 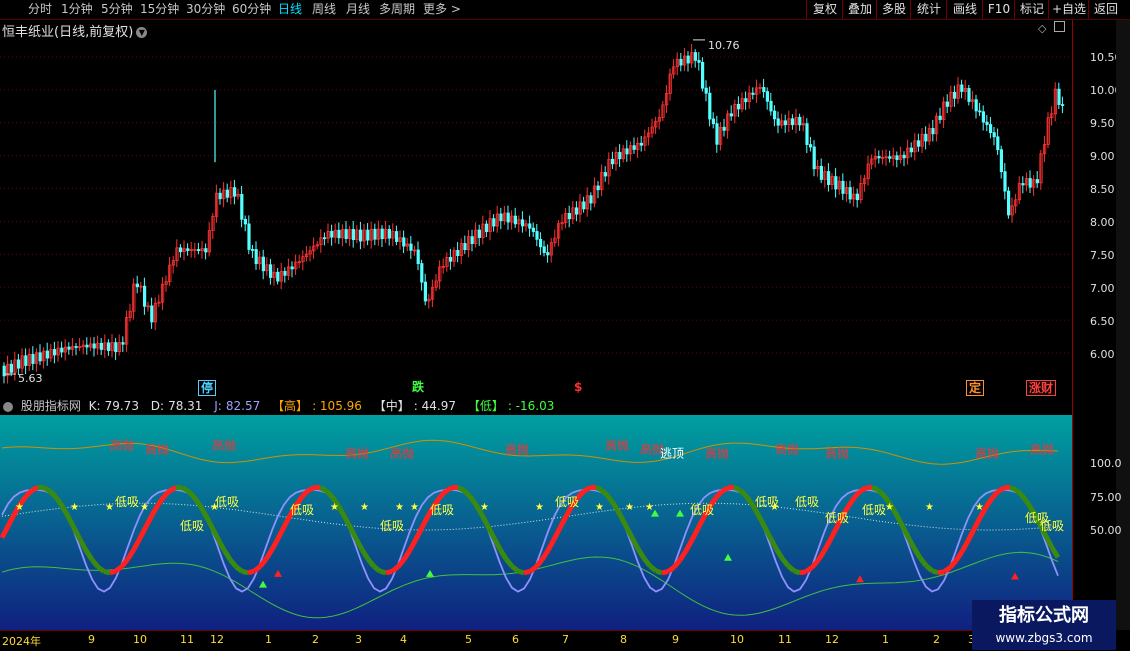 What do you see at coordinates (1106, 530) in the screenshot?
I see `indicator-tick: 50.00` at bounding box center [1106, 530].